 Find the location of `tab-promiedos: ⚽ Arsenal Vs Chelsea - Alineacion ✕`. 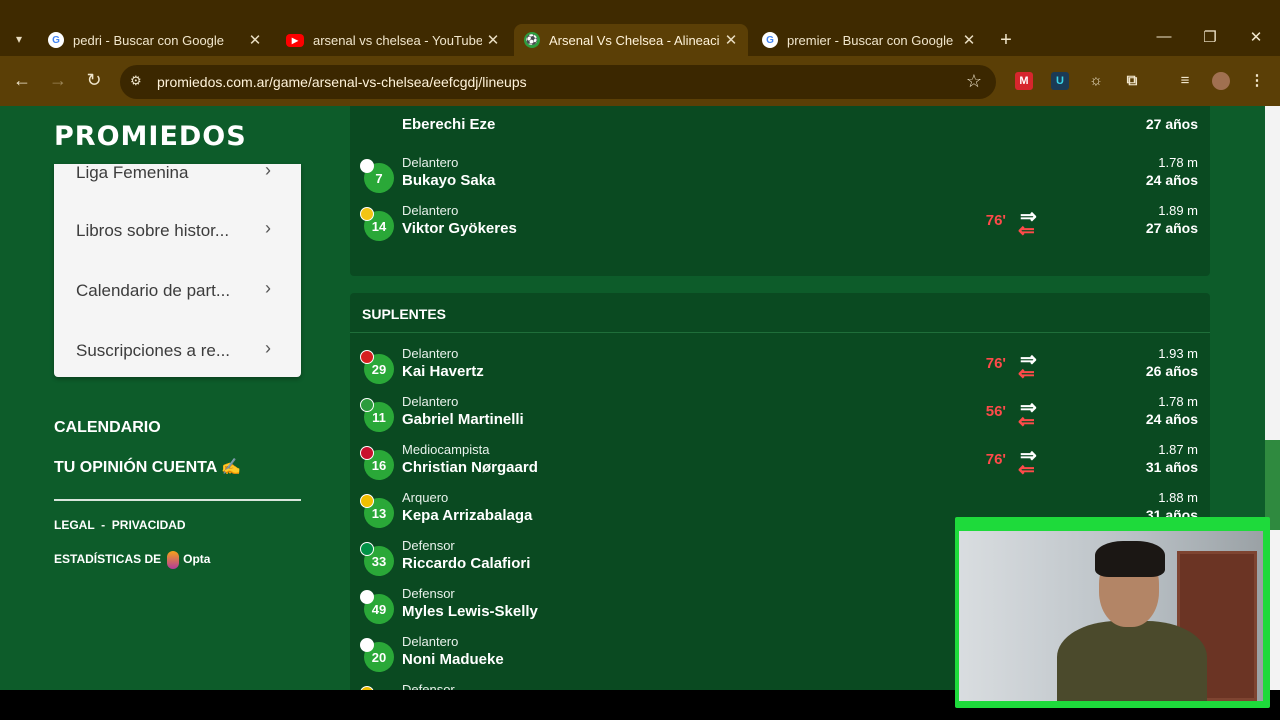

tab-promiedos: ⚽ Arsenal Vs Chelsea - Alineacion ✕ is located at coordinates (631, 40).